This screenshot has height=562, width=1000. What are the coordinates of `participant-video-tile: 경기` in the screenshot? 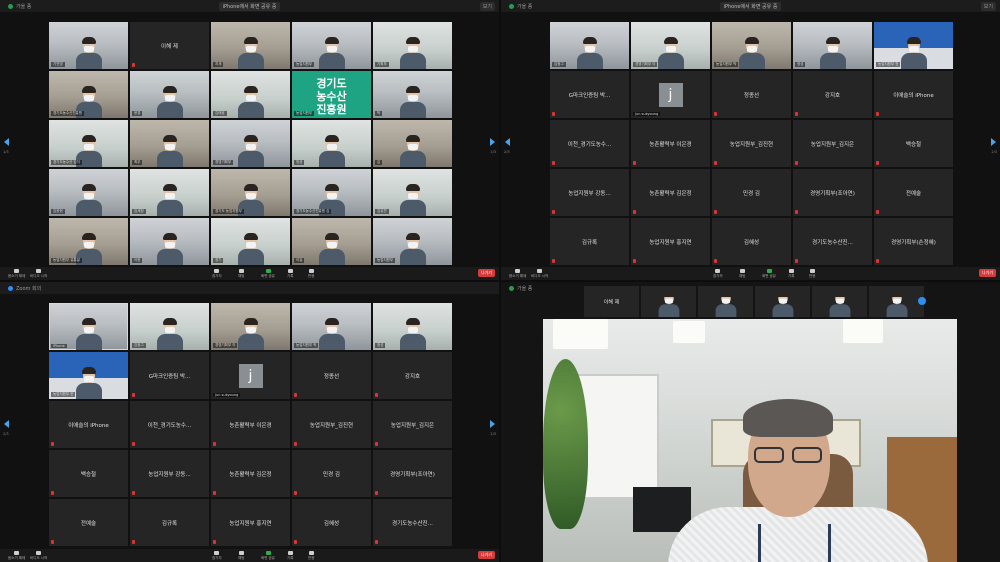 It's located at (250, 241).